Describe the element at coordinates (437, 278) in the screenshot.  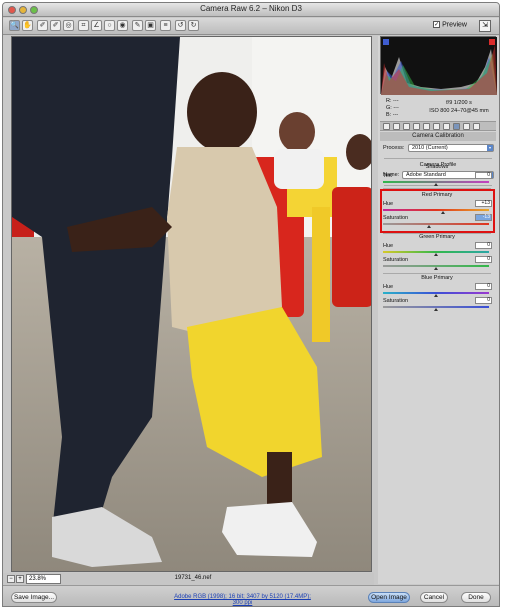
I see `blue-primary-title: Blue Primary` at that location.